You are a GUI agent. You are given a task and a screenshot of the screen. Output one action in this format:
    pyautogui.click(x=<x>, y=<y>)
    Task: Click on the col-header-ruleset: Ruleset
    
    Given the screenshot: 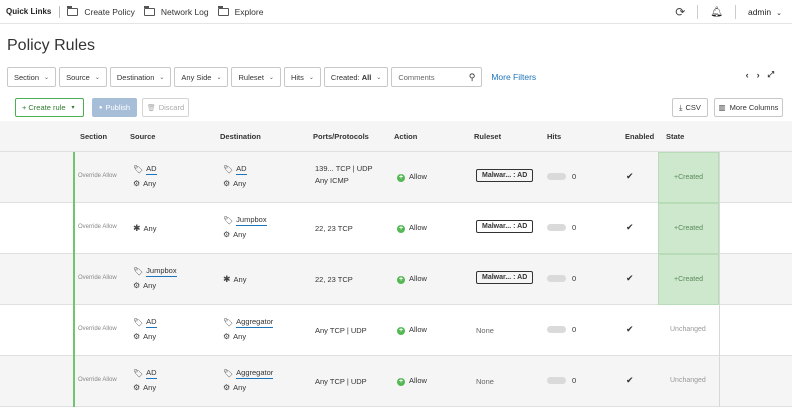 What is the action you would take?
    pyautogui.click(x=487, y=136)
    